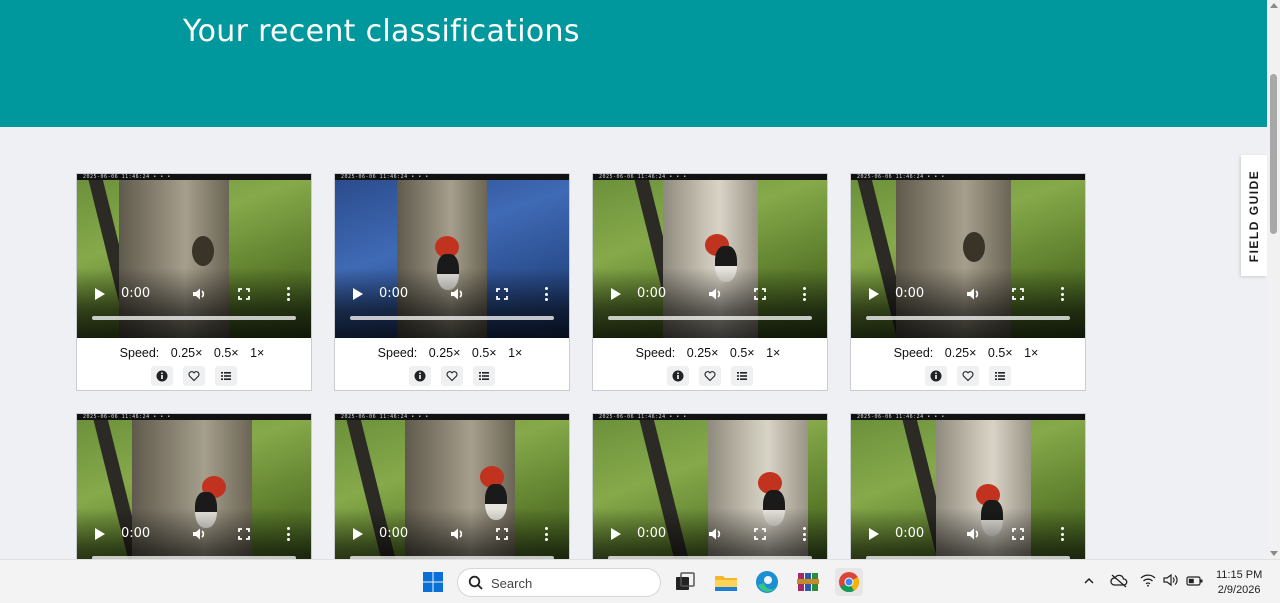  What do you see at coordinates (767, 582) in the screenshot?
I see `edge-icon` at bounding box center [767, 582].